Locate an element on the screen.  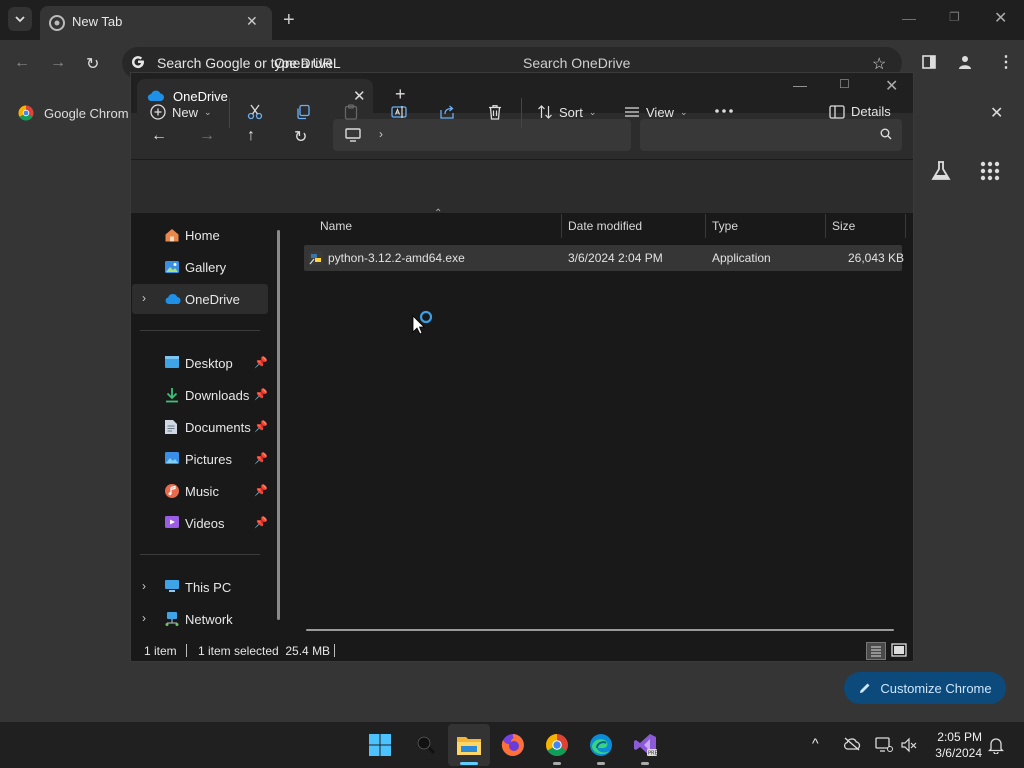
command-bar is located at coordinates (522, 186).